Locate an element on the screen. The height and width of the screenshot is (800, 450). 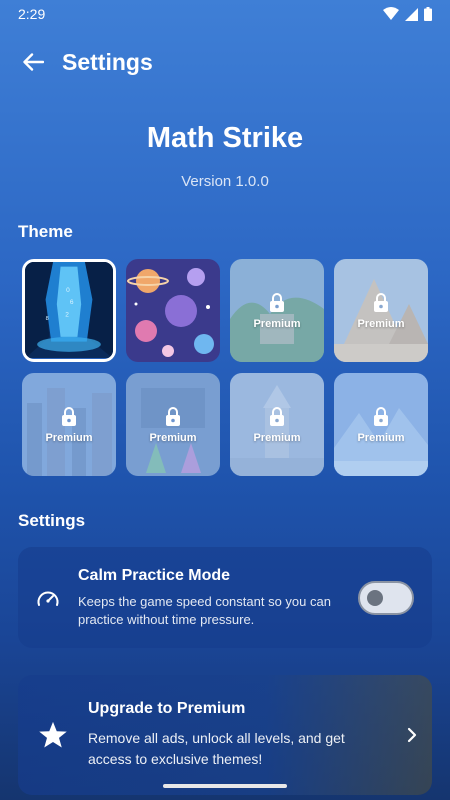
settings-section-label: Settings is located at coordinates (52, 520).